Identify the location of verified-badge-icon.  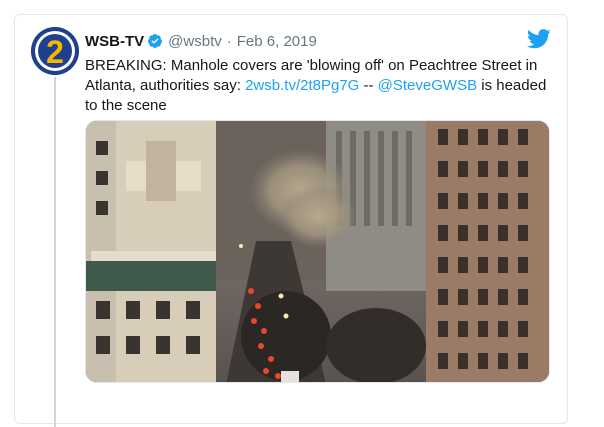
(155, 41).